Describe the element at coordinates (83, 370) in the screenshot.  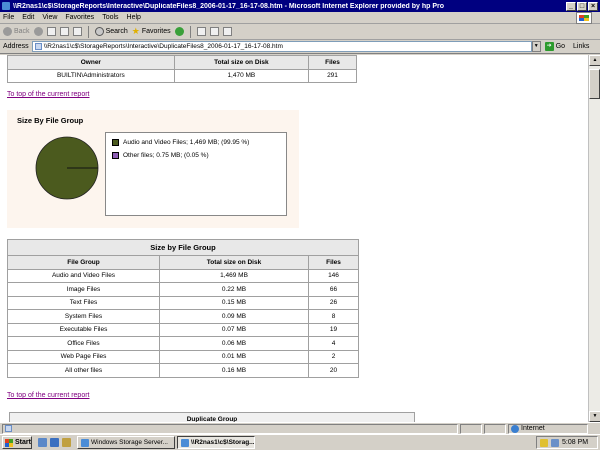
I see `table-cell: All other files` at that location.